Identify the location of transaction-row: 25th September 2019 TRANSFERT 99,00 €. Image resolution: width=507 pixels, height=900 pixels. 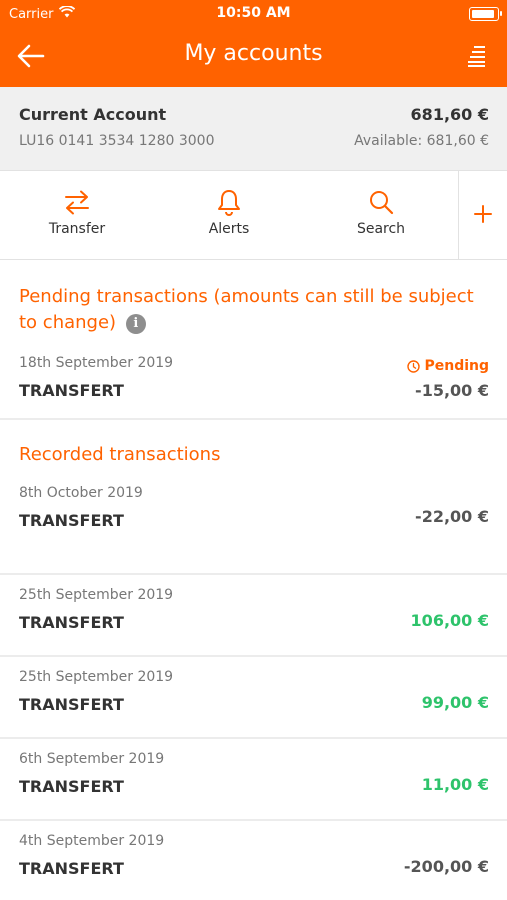
(253, 698).